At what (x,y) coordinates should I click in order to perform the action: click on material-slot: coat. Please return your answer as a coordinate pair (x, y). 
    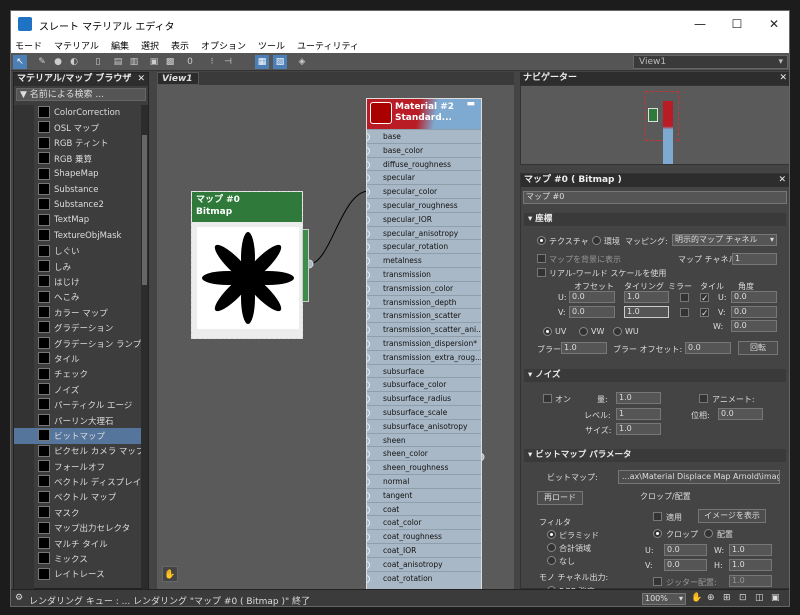
    Looking at the image, I should click on (424, 508).